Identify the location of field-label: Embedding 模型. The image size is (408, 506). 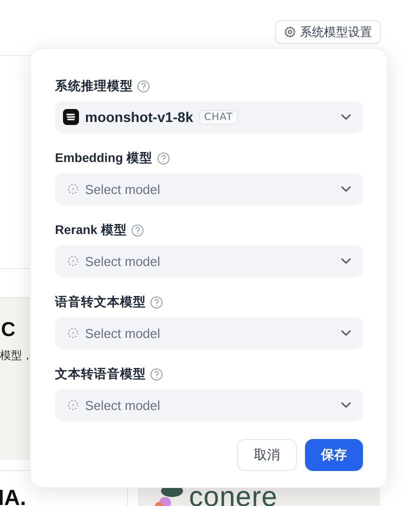
(104, 158).